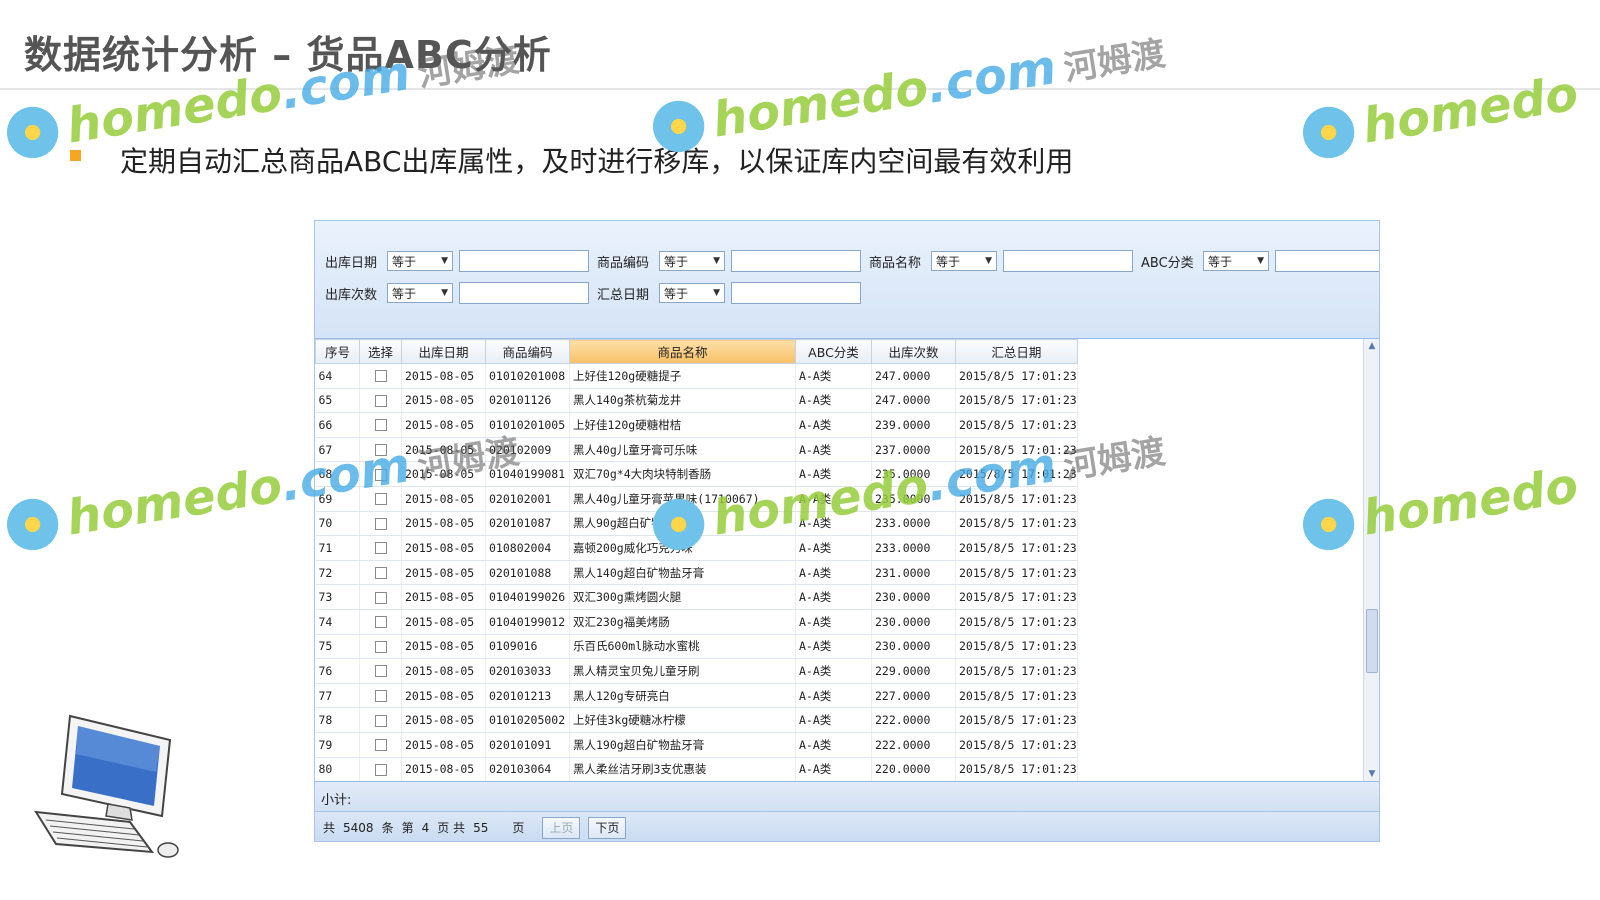 The height and width of the screenshot is (900, 1600). Describe the element at coordinates (796, 293) in the screenshot. I see `filter-input-summary-date` at that location.